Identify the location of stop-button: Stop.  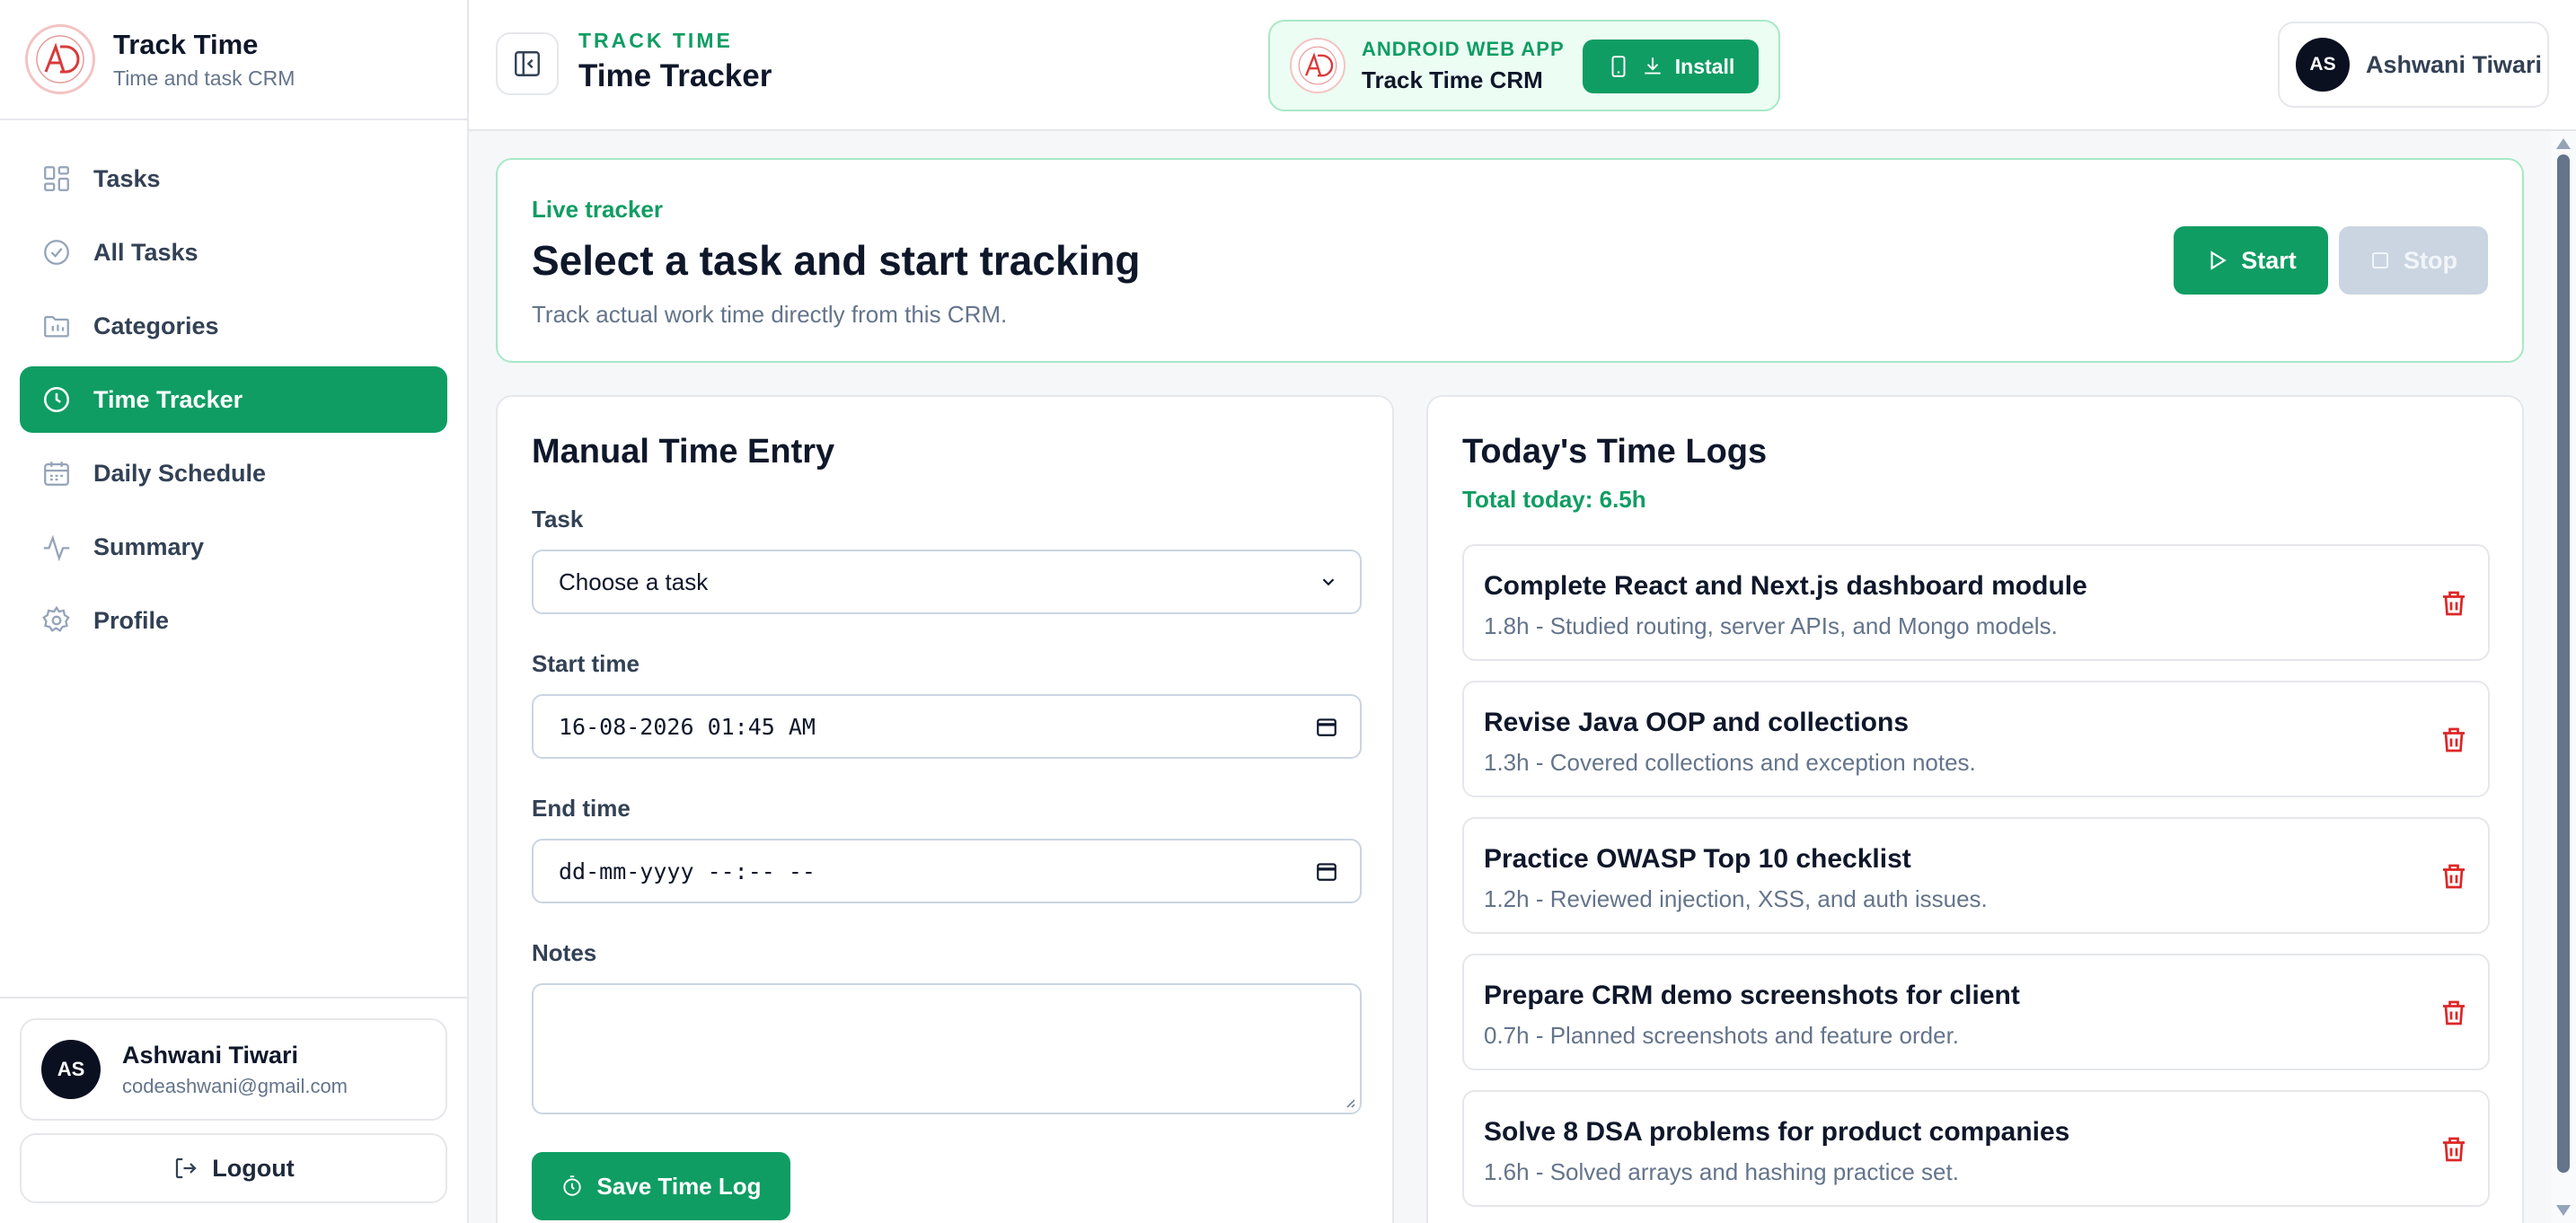
(2413, 260).